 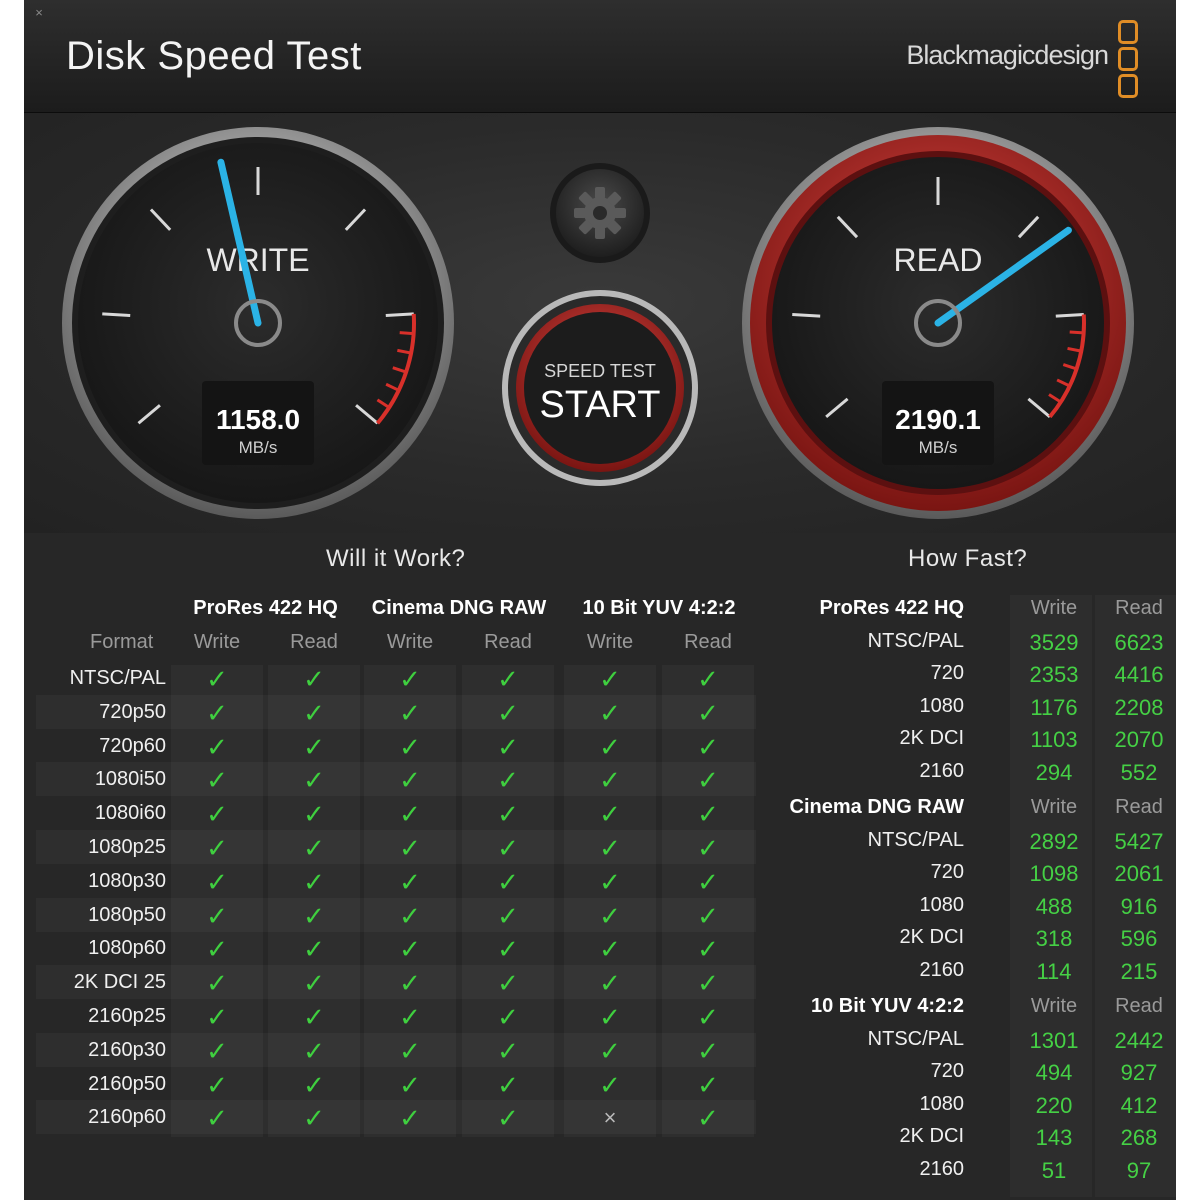 What do you see at coordinates (130, 779) in the screenshot?
I see `format-label: 1080i50` at bounding box center [130, 779].